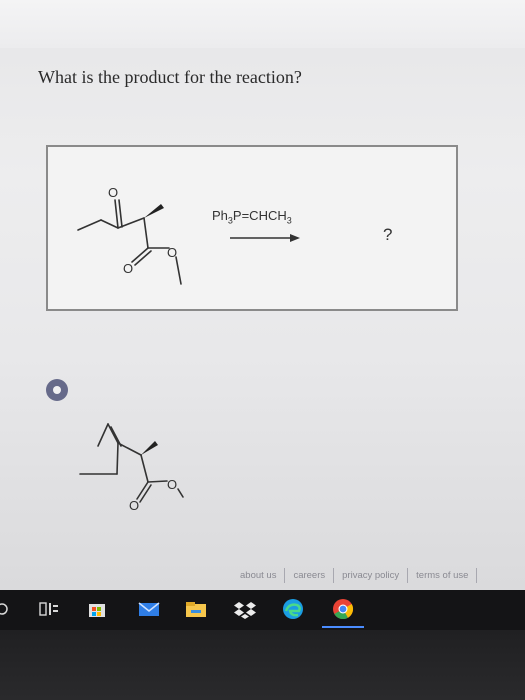  What do you see at coordinates (49, 609) in the screenshot?
I see `task-view-icon` at bounding box center [49, 609].